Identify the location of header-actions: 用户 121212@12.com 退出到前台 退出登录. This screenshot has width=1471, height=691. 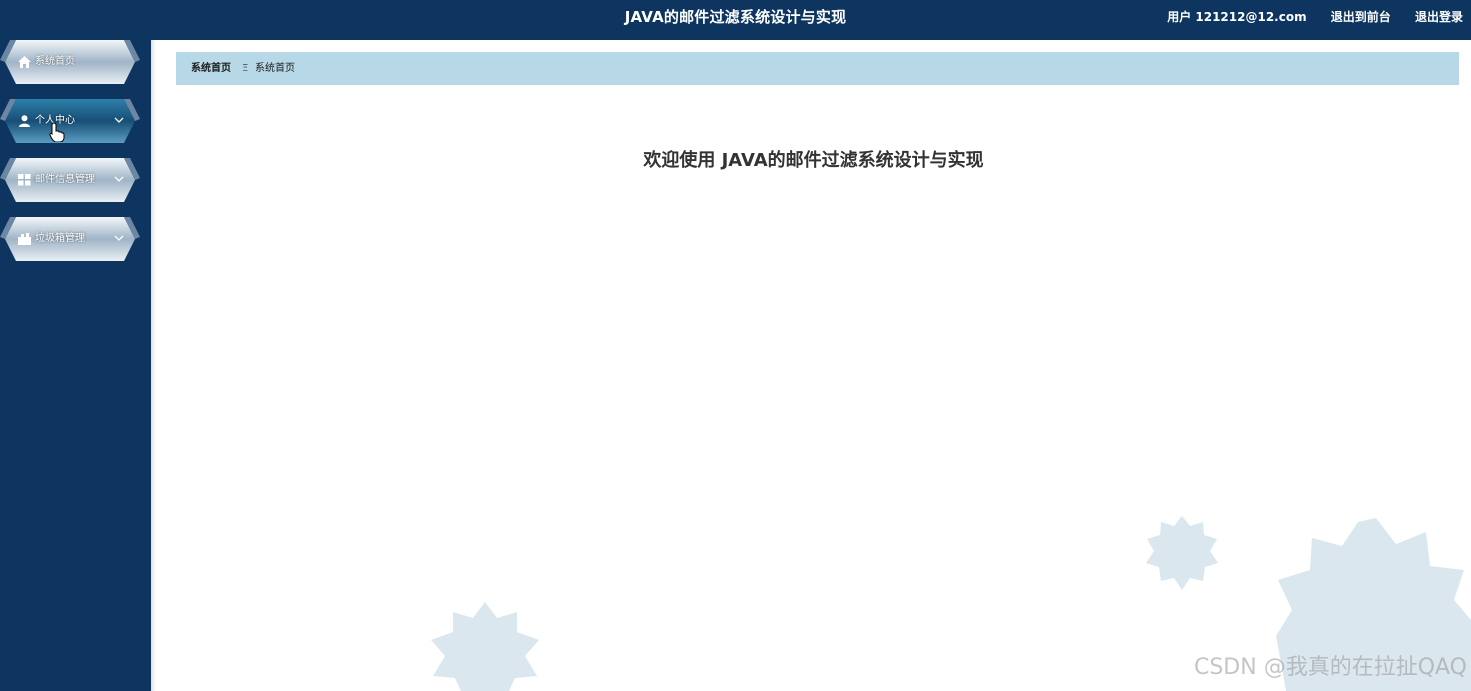
(1305, 17).